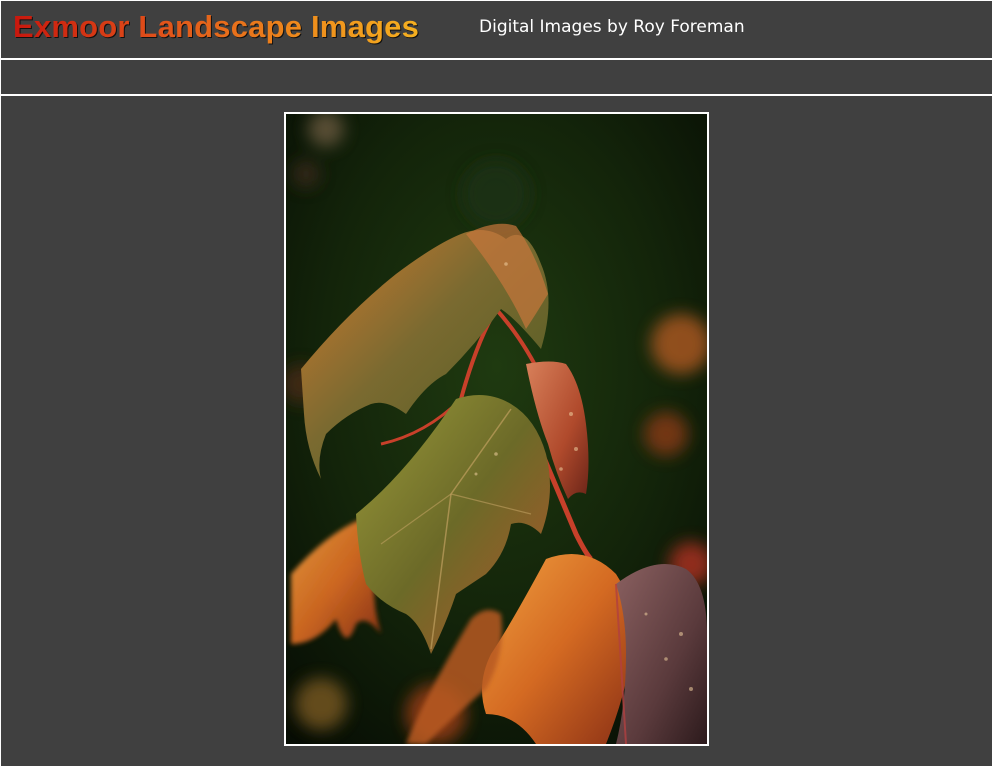 The width and height of the screenshot is (993, 767). What do you see at coordinates (496, 77) in the screenshot?
I see `nav-bar` at bounding box center [496, 77].